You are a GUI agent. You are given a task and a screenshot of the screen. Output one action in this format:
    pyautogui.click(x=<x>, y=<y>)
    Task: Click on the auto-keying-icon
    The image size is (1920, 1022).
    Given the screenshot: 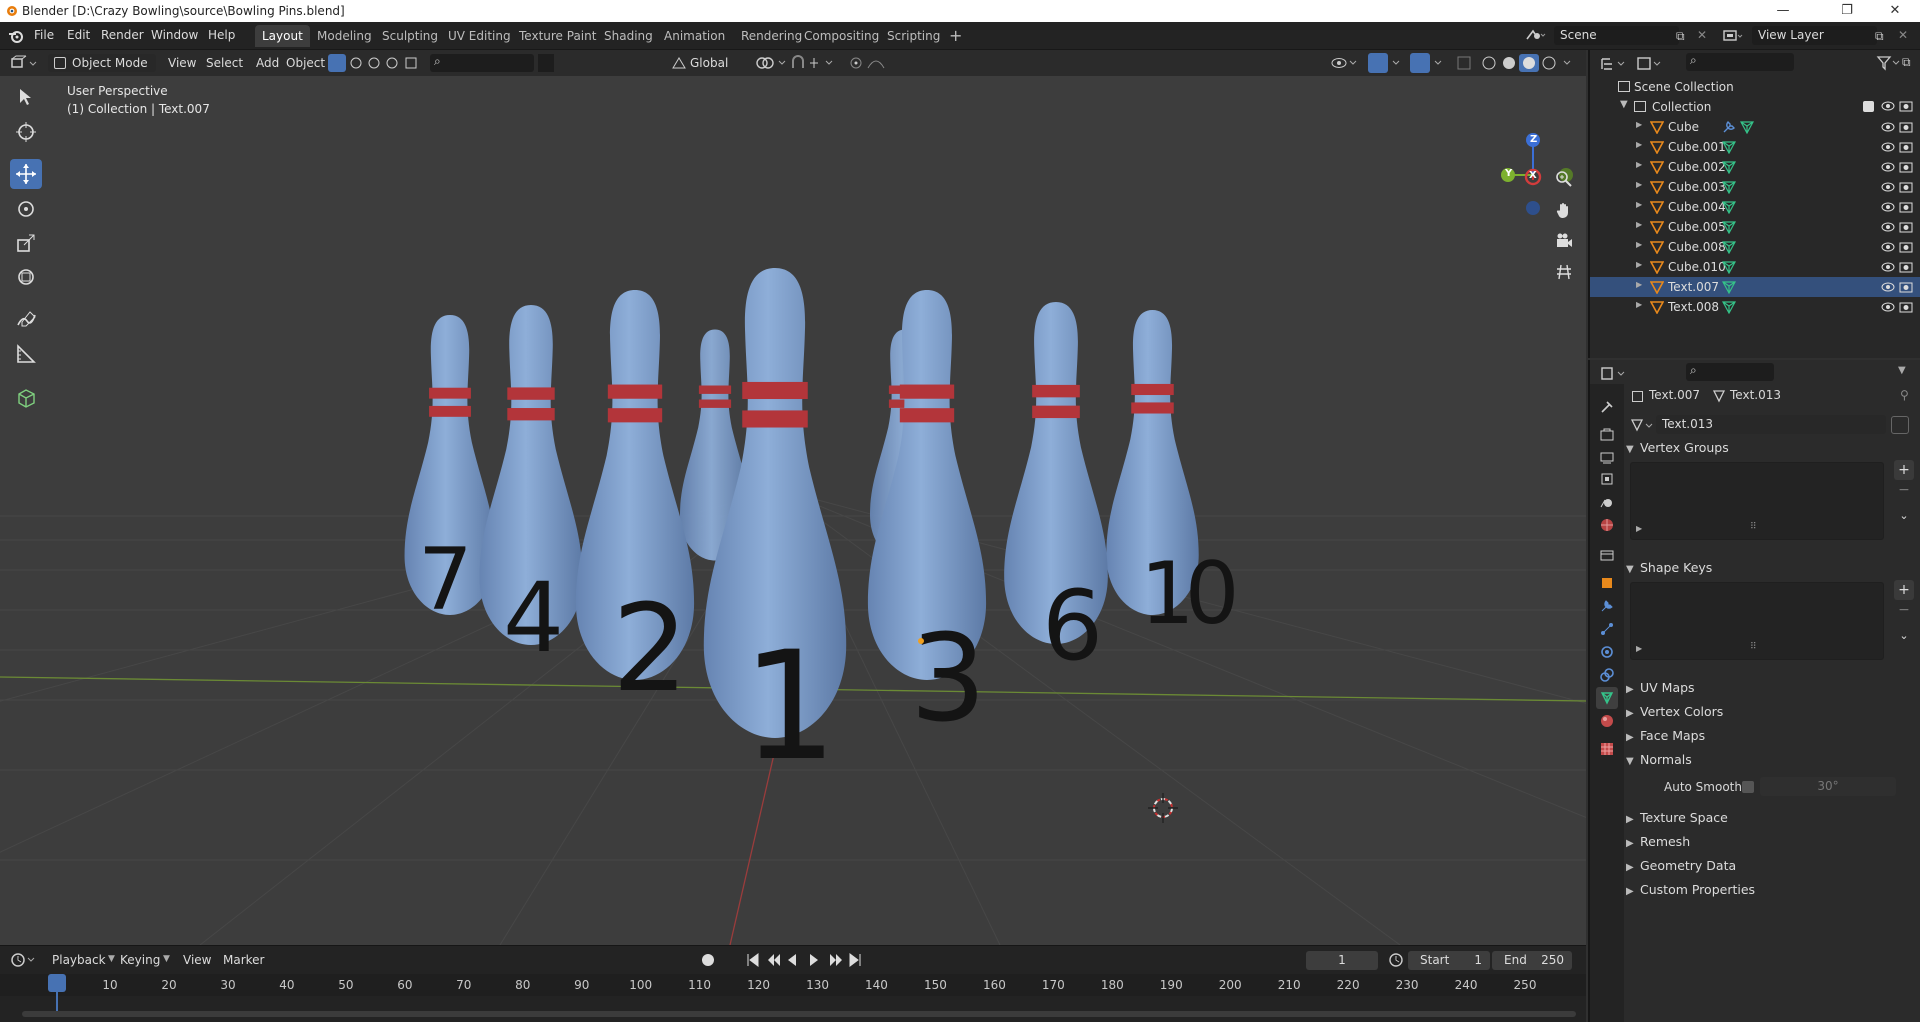 What is the action you would take?
    pyautogui.click(x=708, y=960)
    